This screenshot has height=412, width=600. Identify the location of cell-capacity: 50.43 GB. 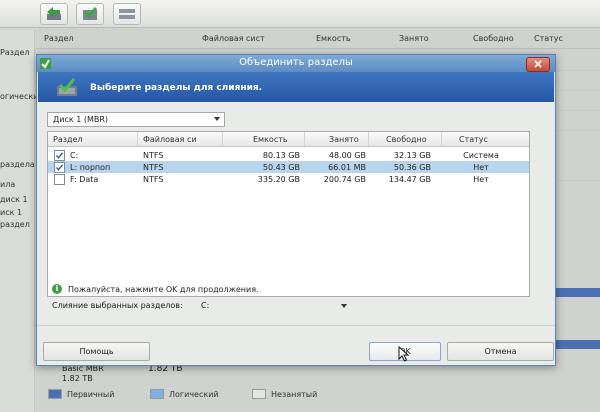
(281, 167).